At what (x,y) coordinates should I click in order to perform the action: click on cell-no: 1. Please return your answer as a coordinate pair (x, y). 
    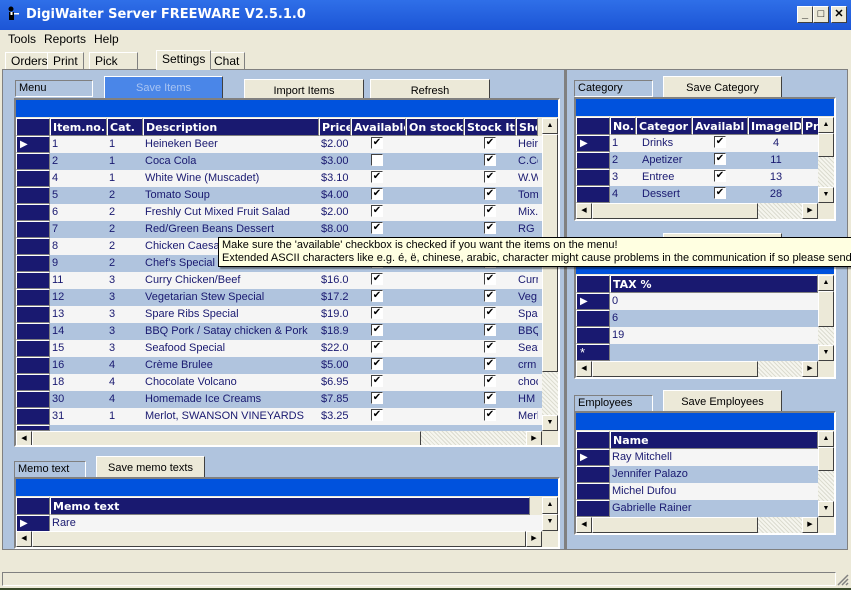
    Looking at the image, I should click on (623, 143).